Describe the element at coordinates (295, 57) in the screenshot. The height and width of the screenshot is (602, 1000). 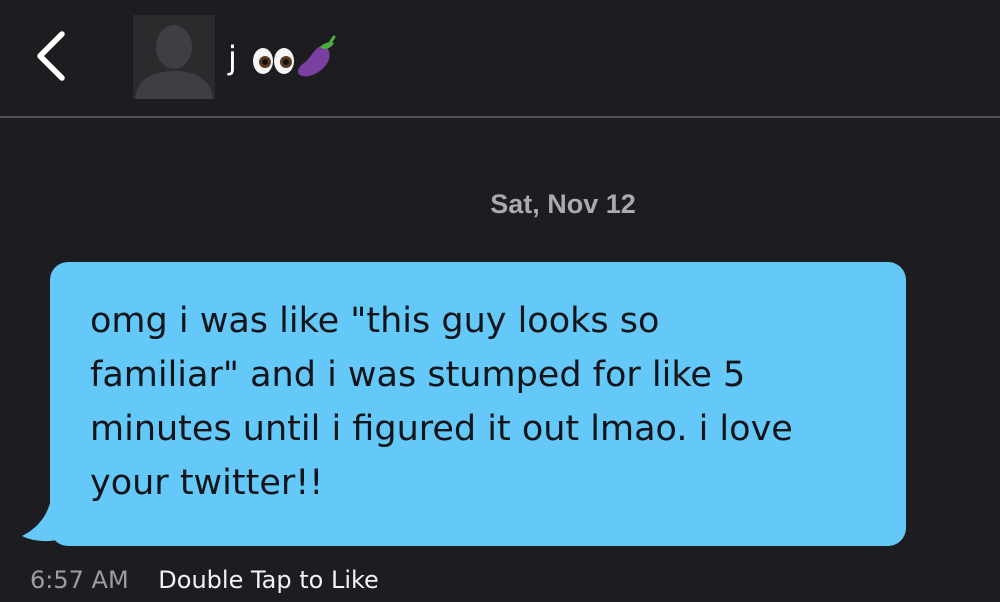
I see `name-emojis` at that location.